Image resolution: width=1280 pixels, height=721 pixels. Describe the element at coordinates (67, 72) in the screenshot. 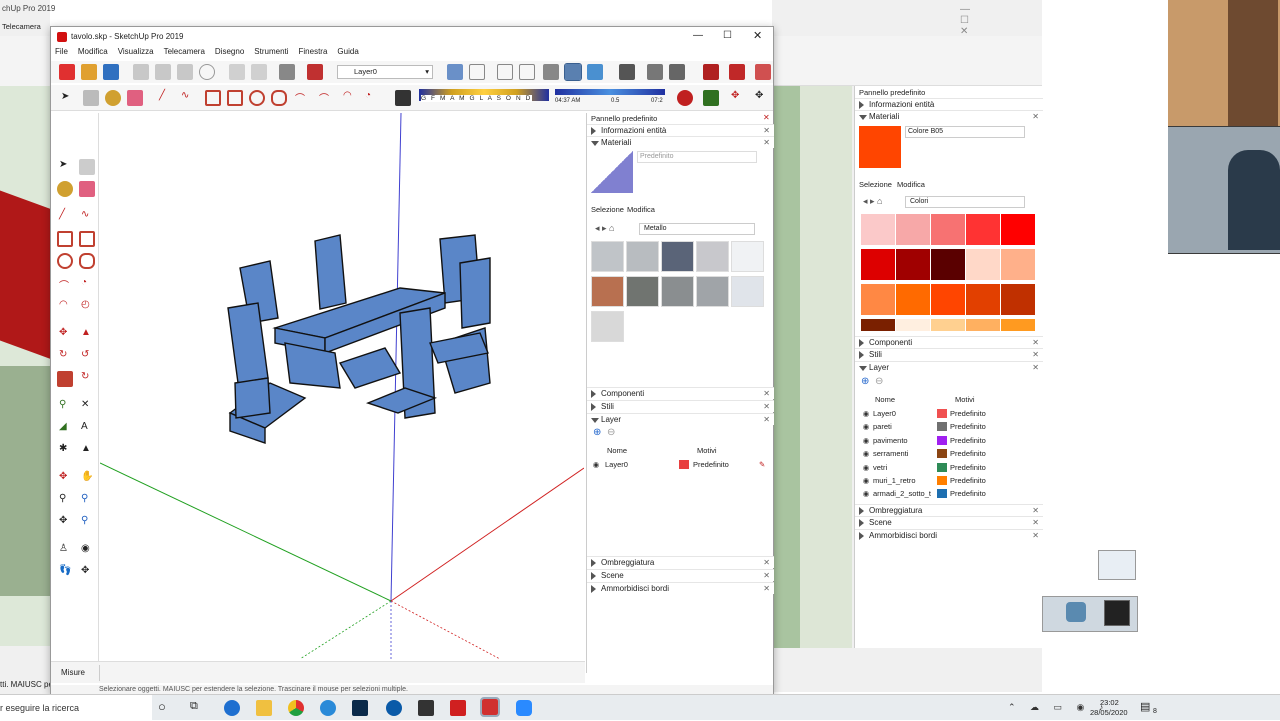

I see `sketchup-icon` at that location.